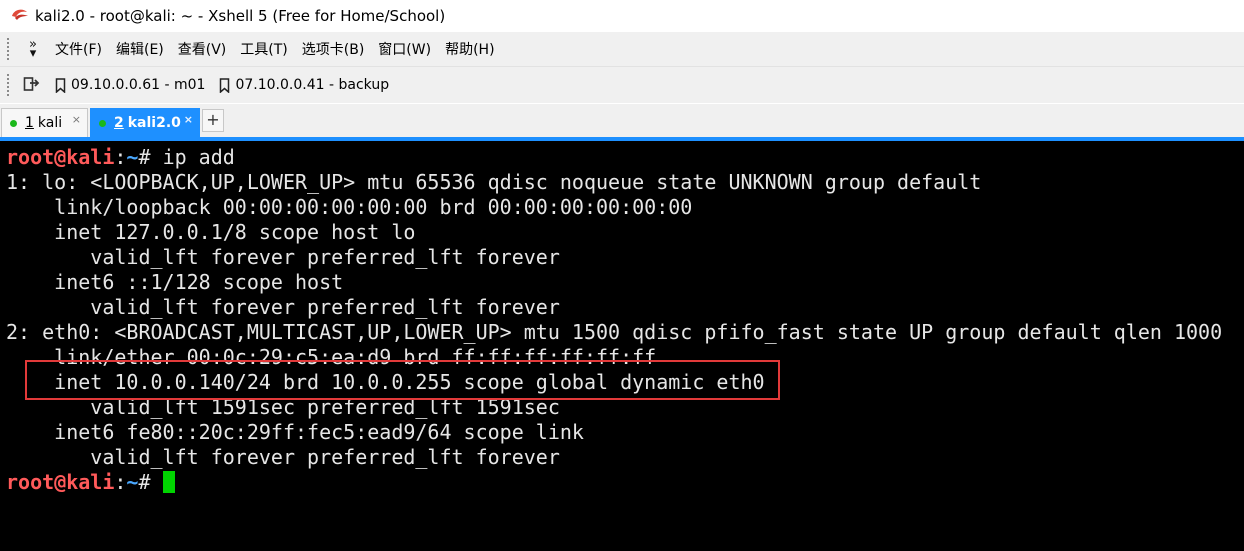 The image size is (1244, 551). Describe the element at coordinates (202, 49) in the screenshot. I see `menu-view: 查看(V)` at that location.